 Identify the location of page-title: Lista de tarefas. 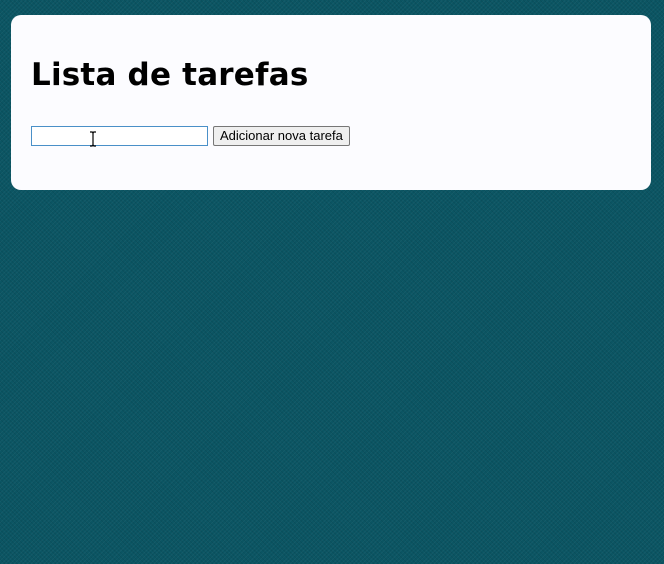
(170, 75).